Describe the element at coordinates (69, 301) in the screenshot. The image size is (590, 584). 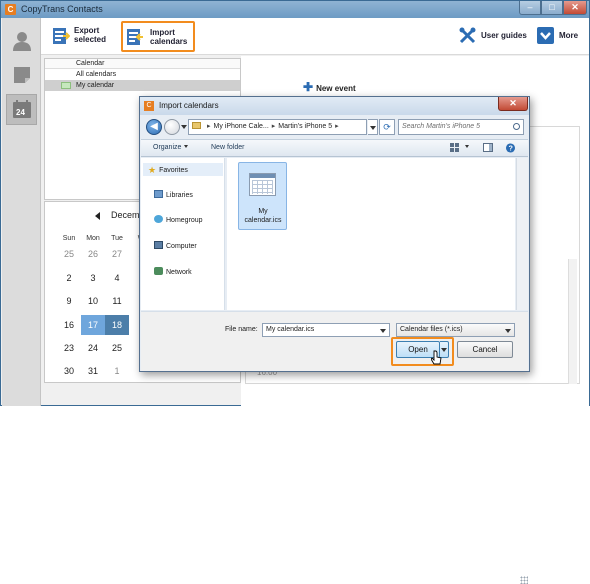
I see `calendar-day: 9` at that location.